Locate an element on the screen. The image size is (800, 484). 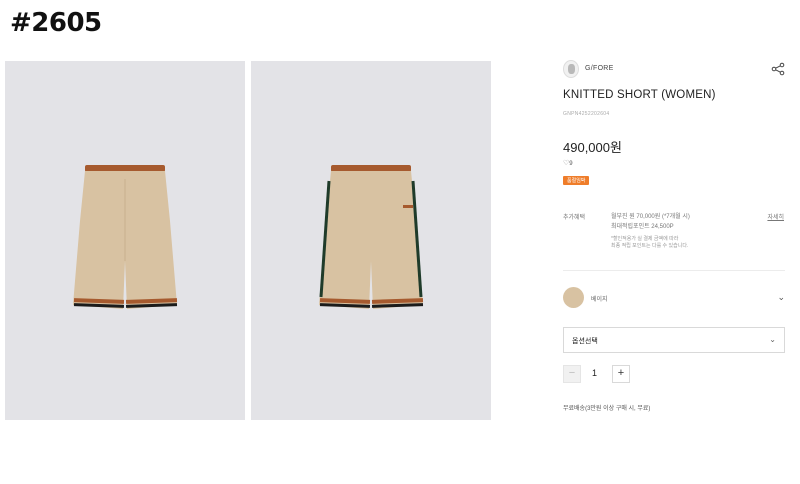
status-badge: 품절임박 is located at coordinates (576, 180).